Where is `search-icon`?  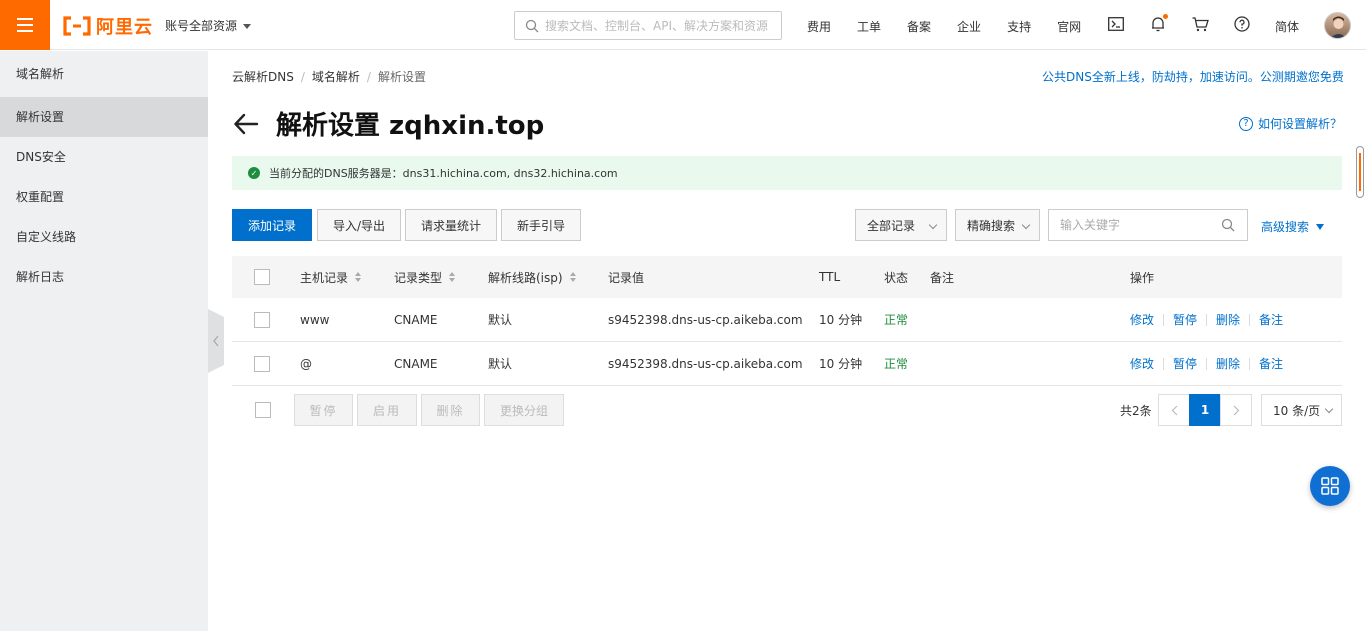
search-icon is located at coordinates (1228, 225).